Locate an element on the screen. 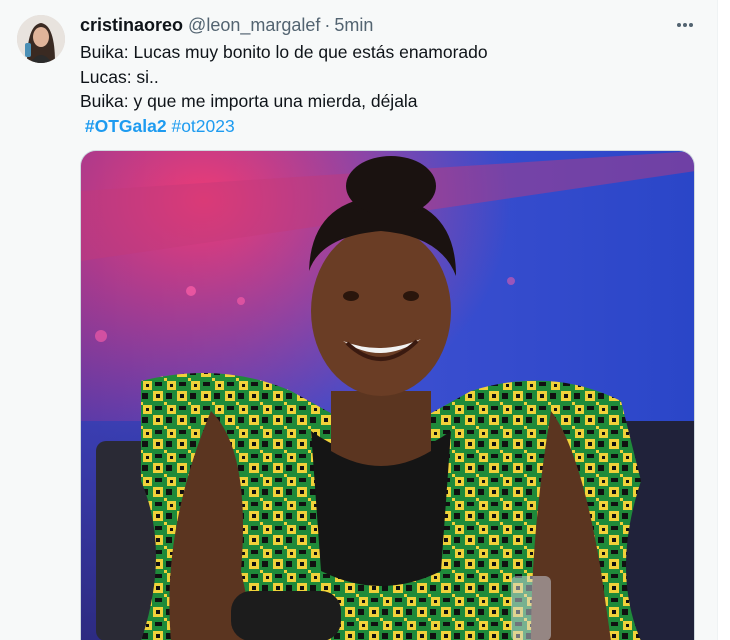 This screenshot has height=640, width=730. tweet-line: Lucas: si.. is located at coordinates (119, 76).